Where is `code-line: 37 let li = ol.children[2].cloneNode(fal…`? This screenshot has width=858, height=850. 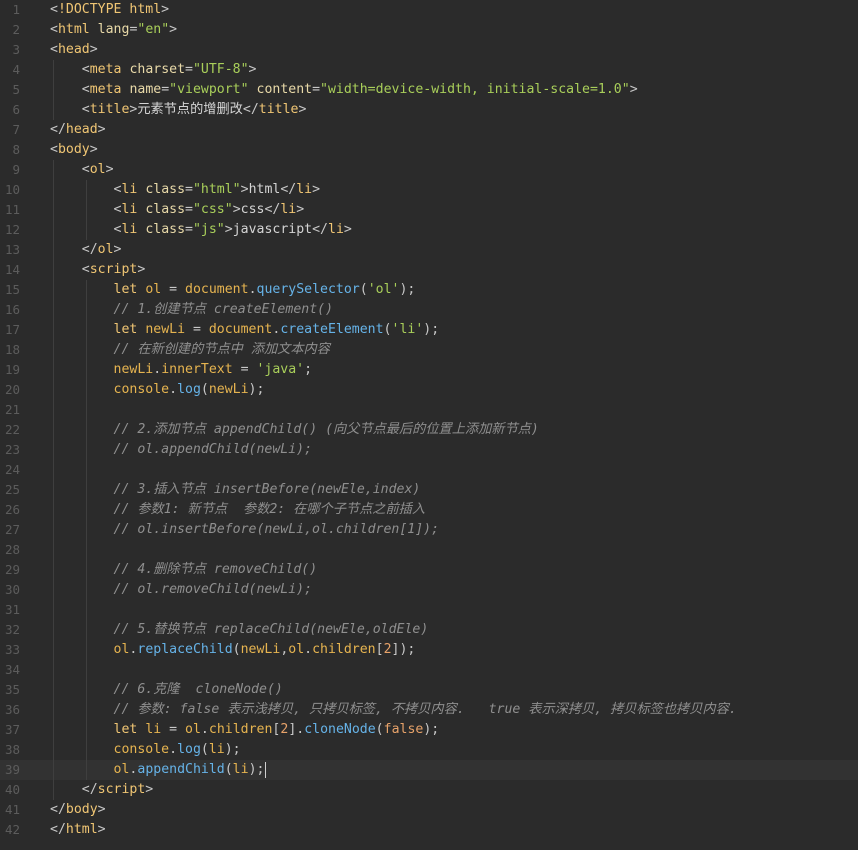
code-line: 37 let li = ol.children[2].cloneNode(fal… is located at coordinates (429, 730).